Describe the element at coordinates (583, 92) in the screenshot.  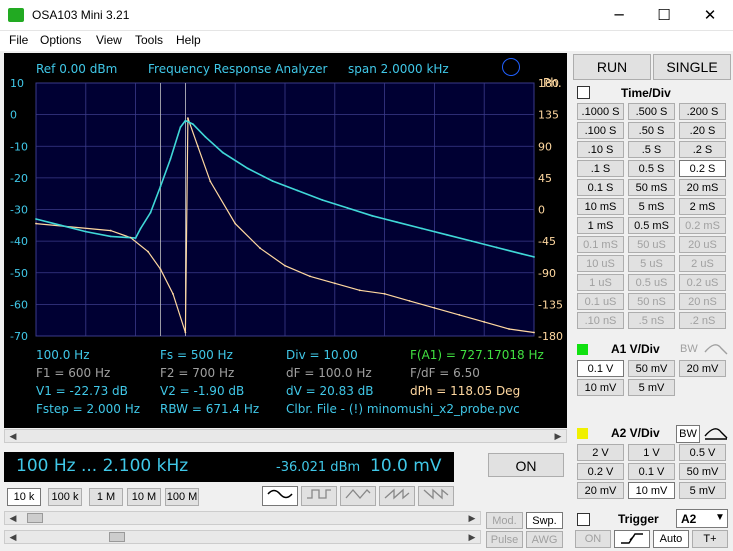
I see `timediv-checkbox` at that location.